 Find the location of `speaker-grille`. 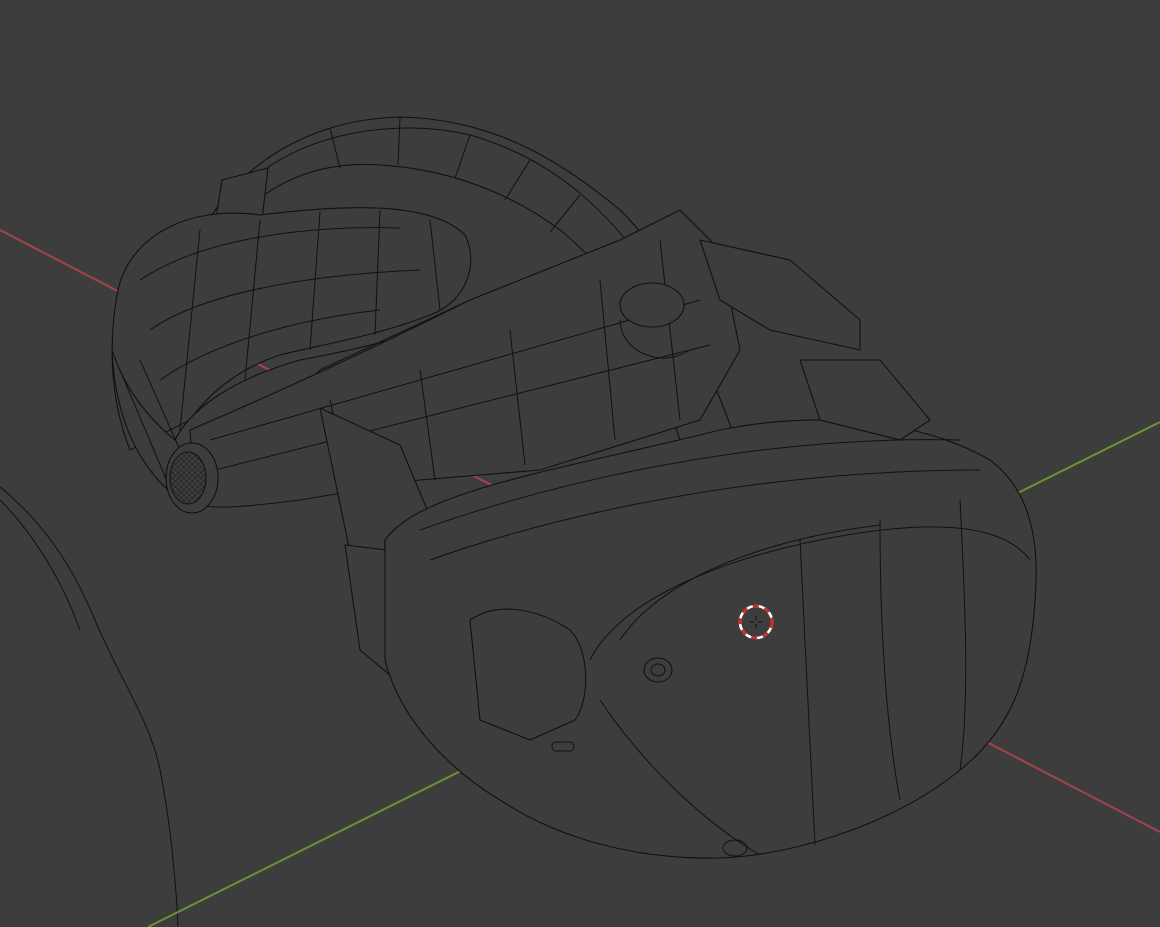

speaker-grille is located at coordinates (192, 478).